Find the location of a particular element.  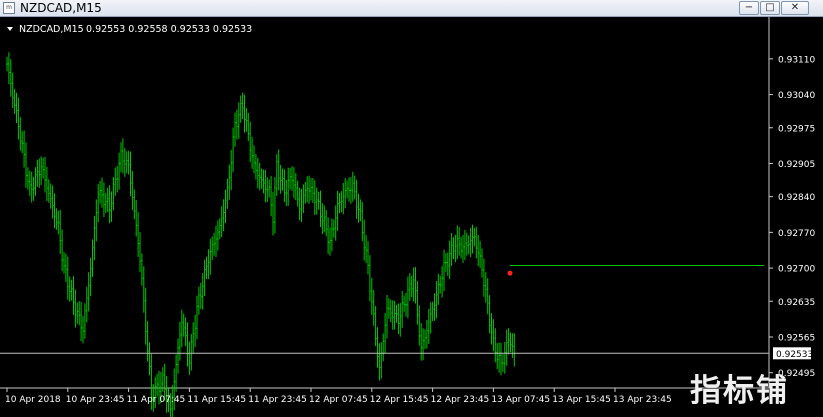

last-price-label: 0.92533 is located at coordinates (794, 355).